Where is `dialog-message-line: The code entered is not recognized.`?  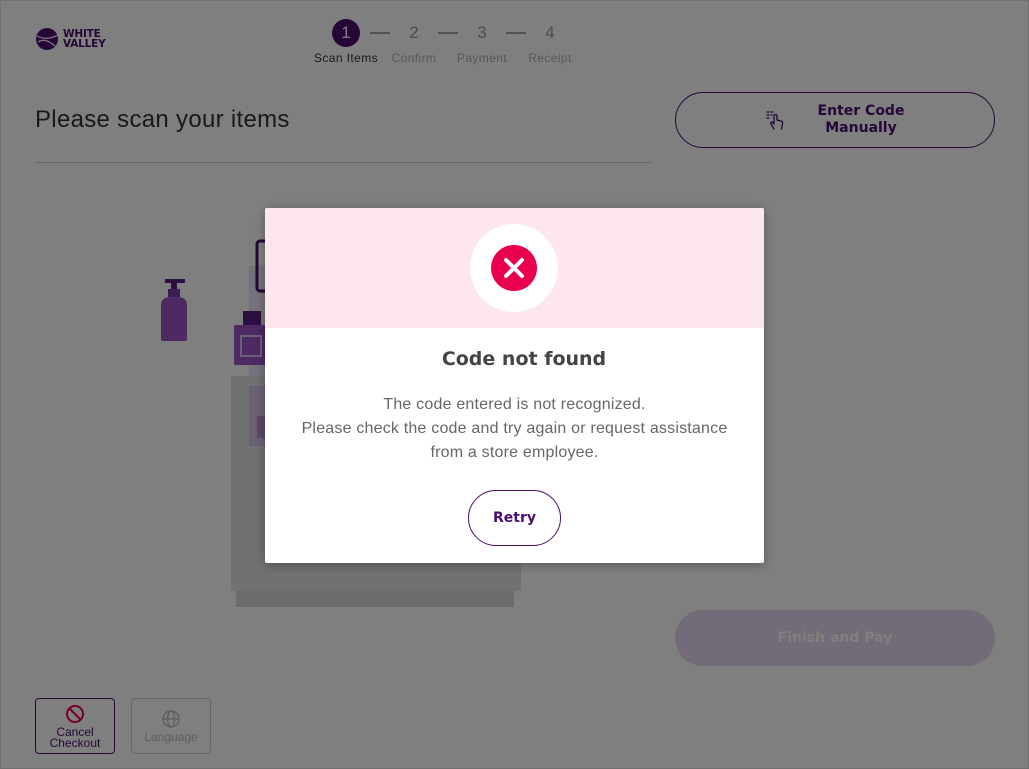
dialog-message-line: The code entered is not recognized. is located at coordinates (514, 404).